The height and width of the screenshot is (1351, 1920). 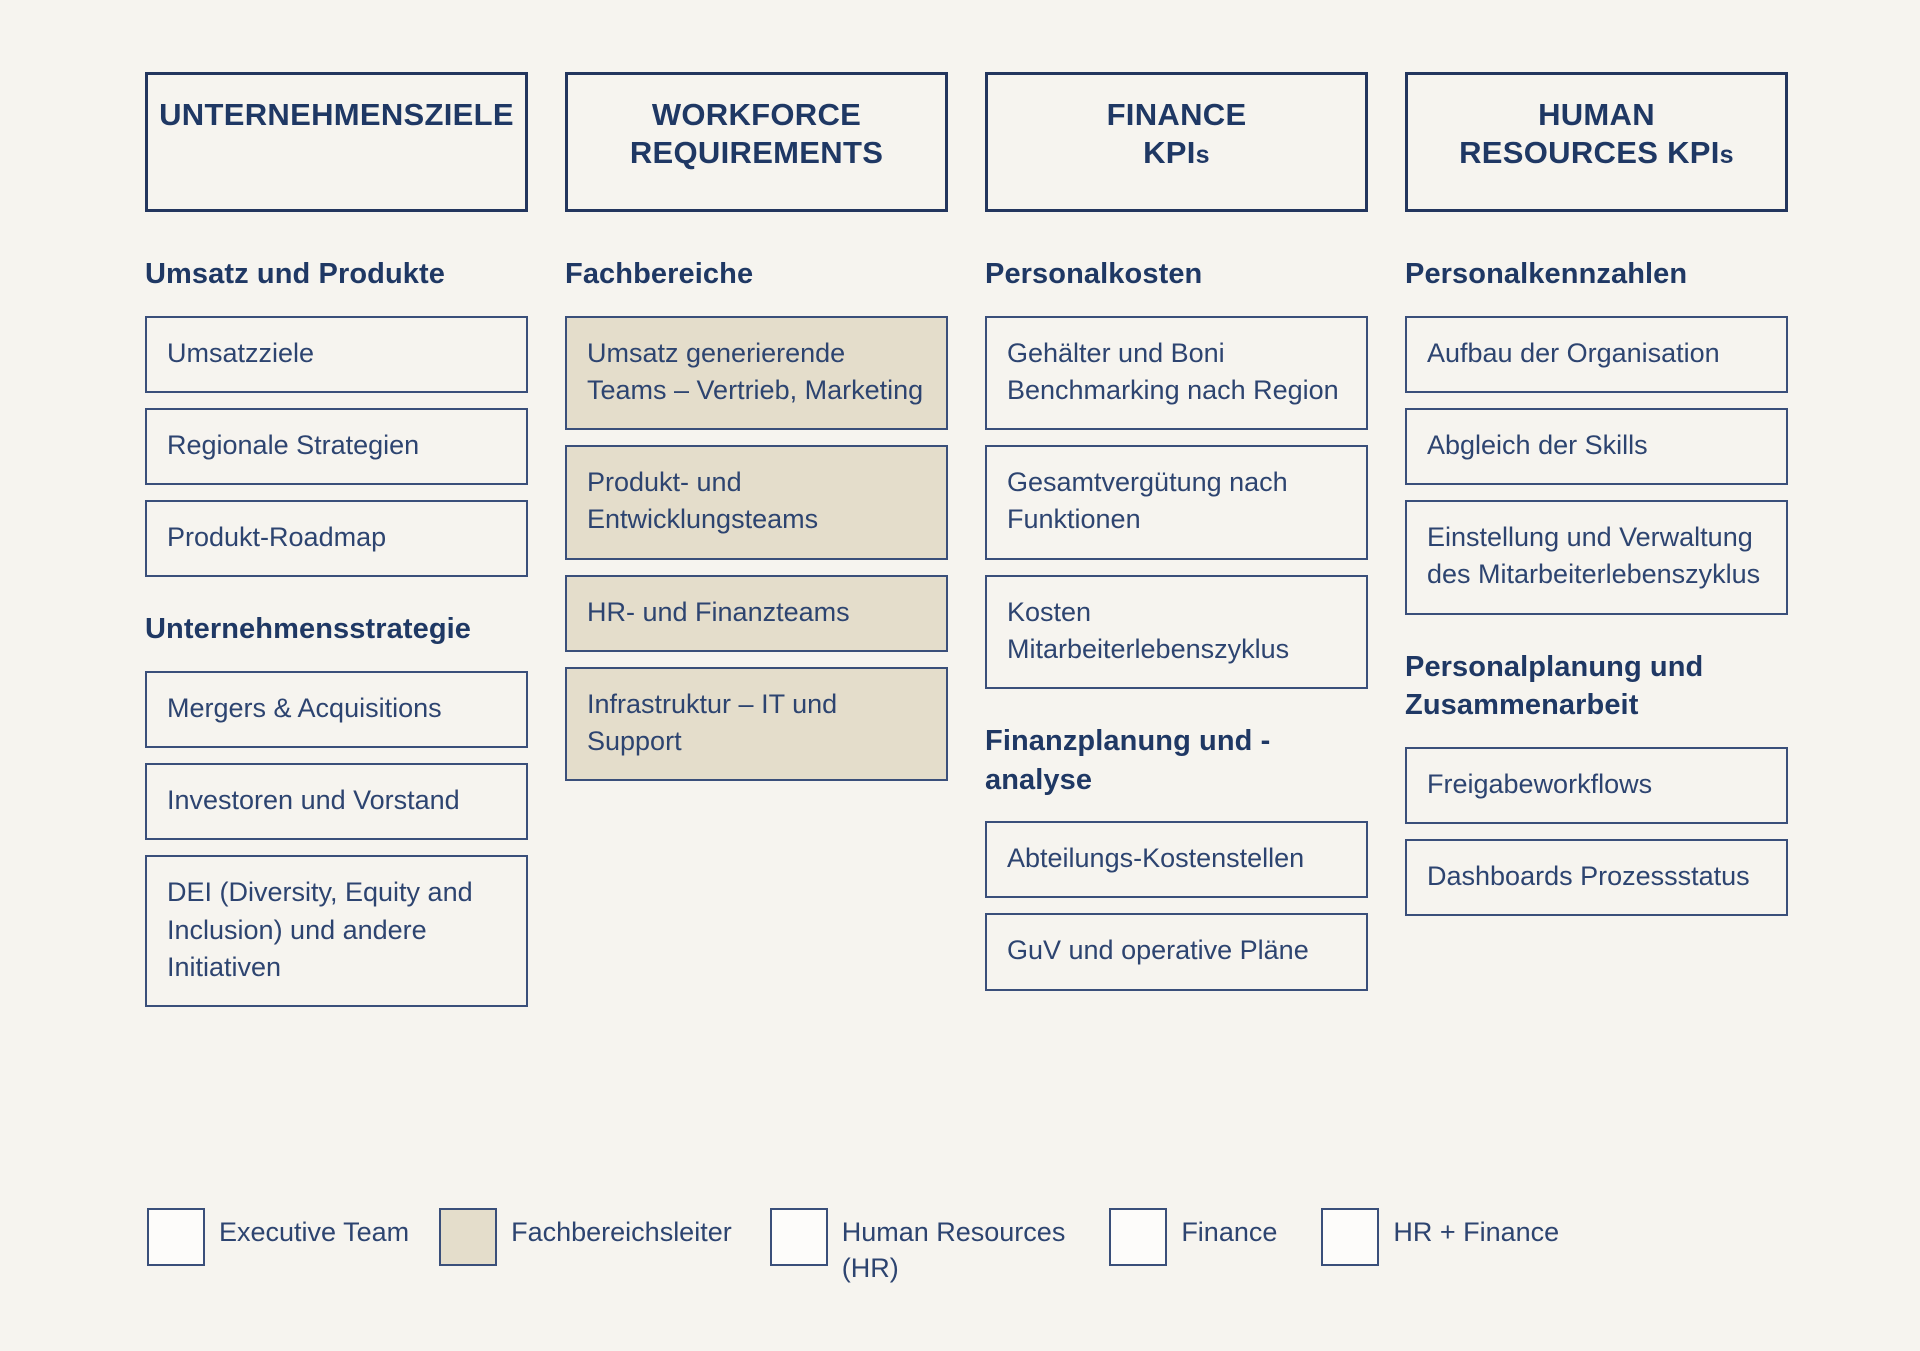 What do you see at coordinates (756, 502) in the screenshot?
I see `item-box: Produkt- und Entwicklungsteams` at bounding box center [756, 502].